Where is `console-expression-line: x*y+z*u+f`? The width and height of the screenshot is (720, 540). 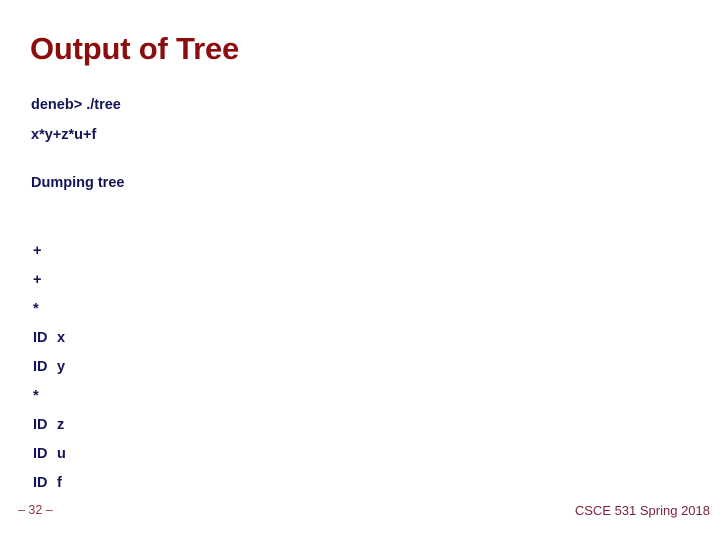 console-expression-line: x*y+z*u+f is located at coordinates (64, 134).